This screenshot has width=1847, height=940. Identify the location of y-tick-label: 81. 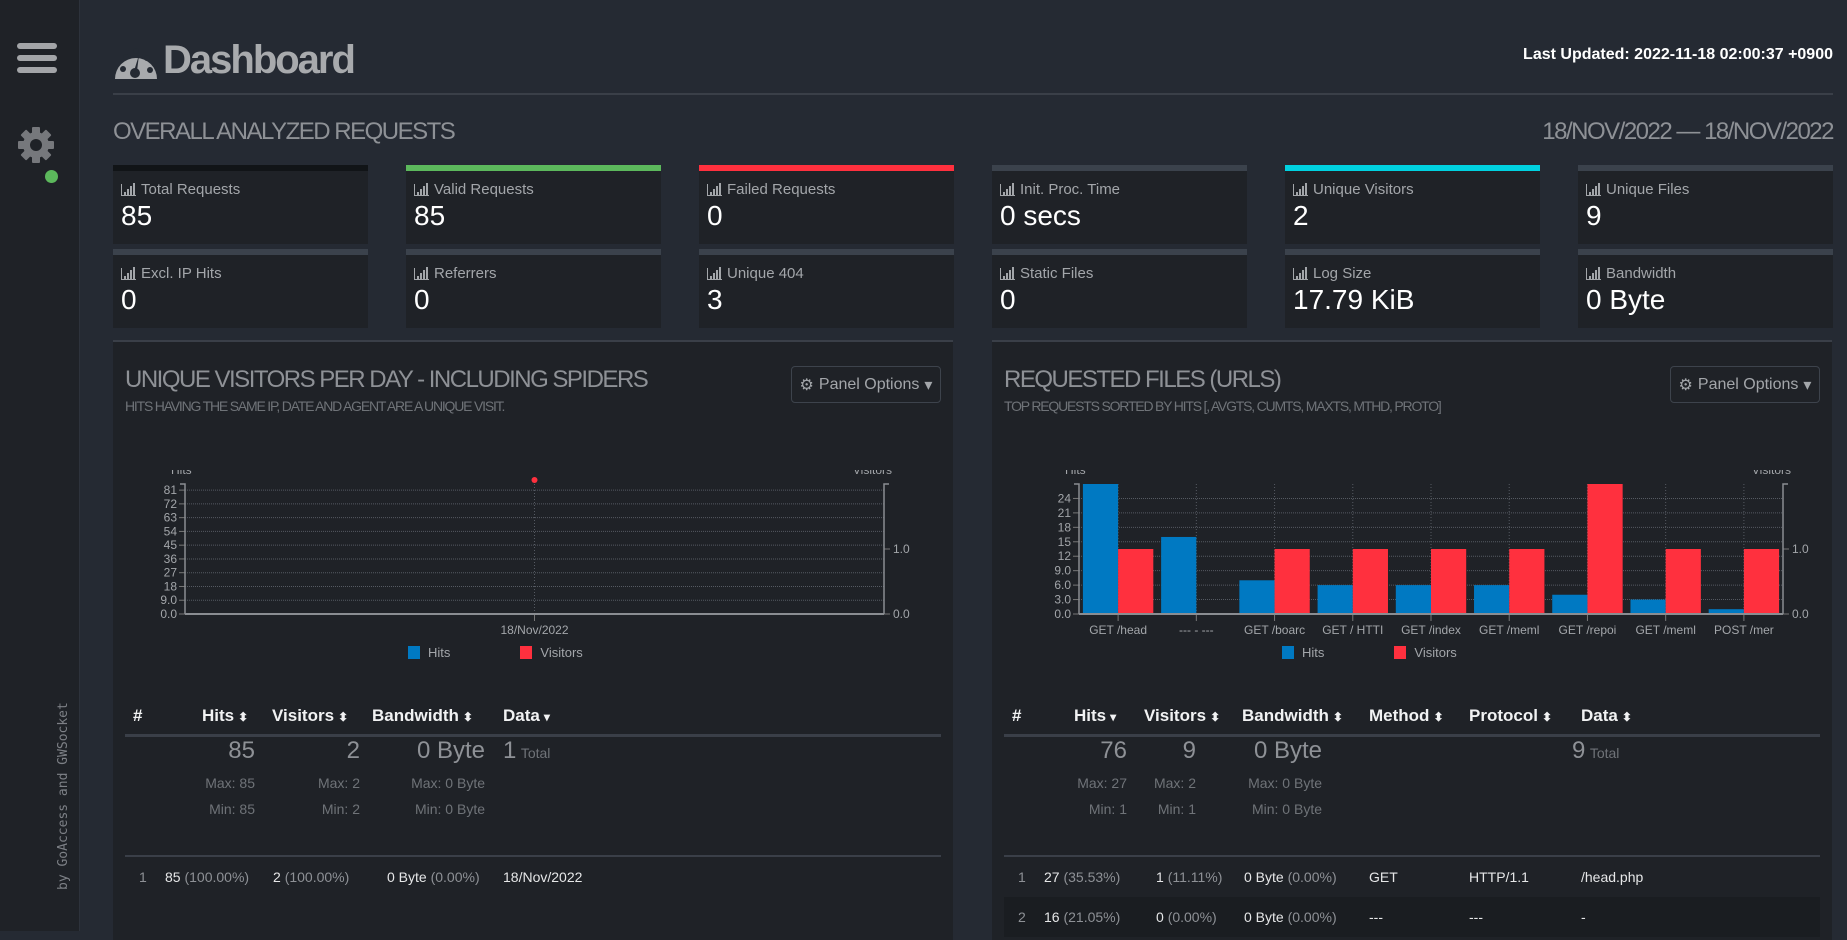
(171, 490).